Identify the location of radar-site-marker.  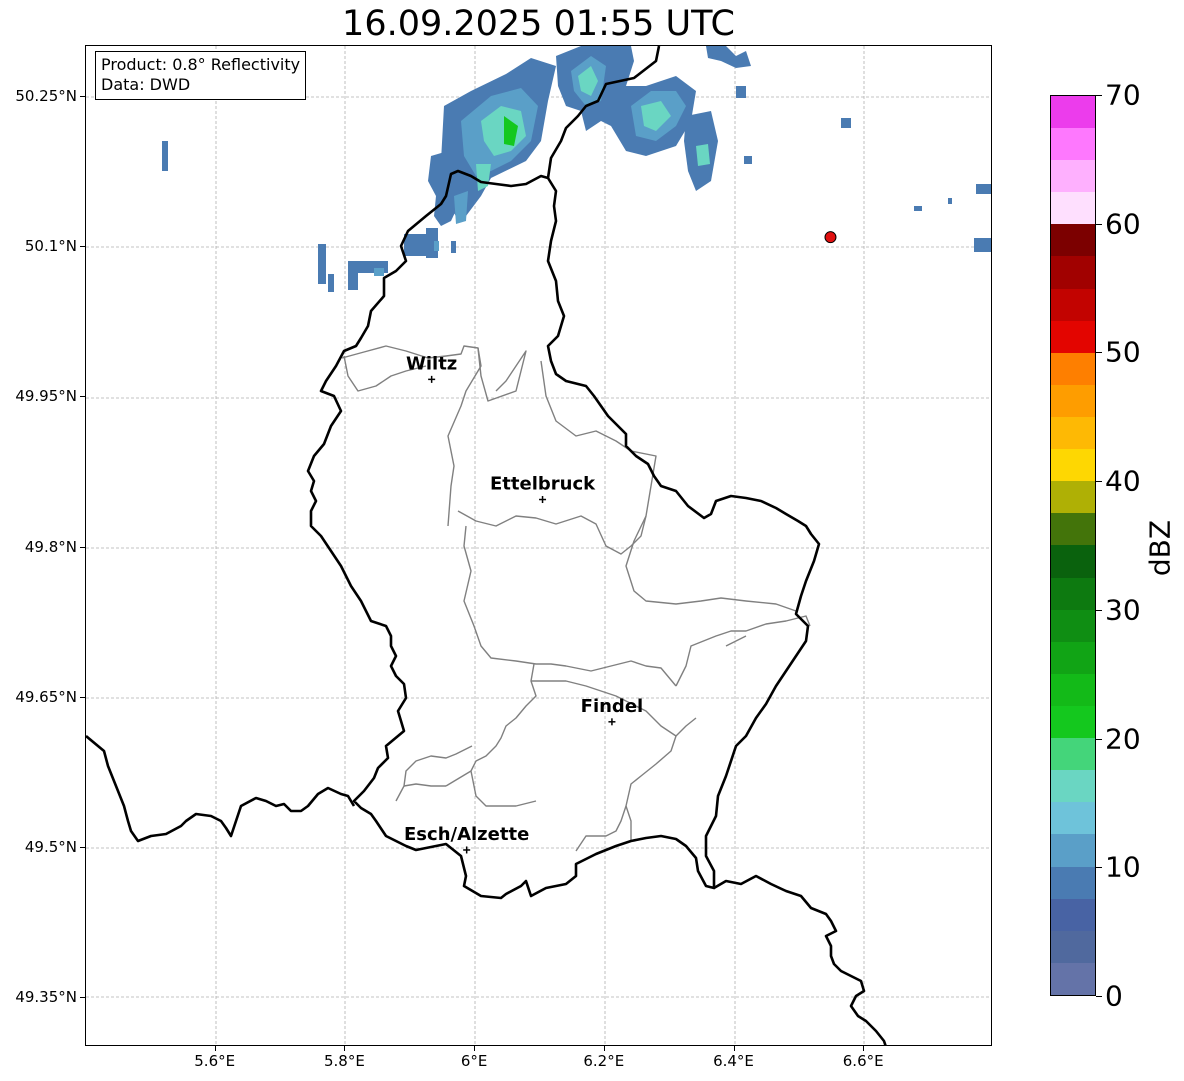
(830, 237).